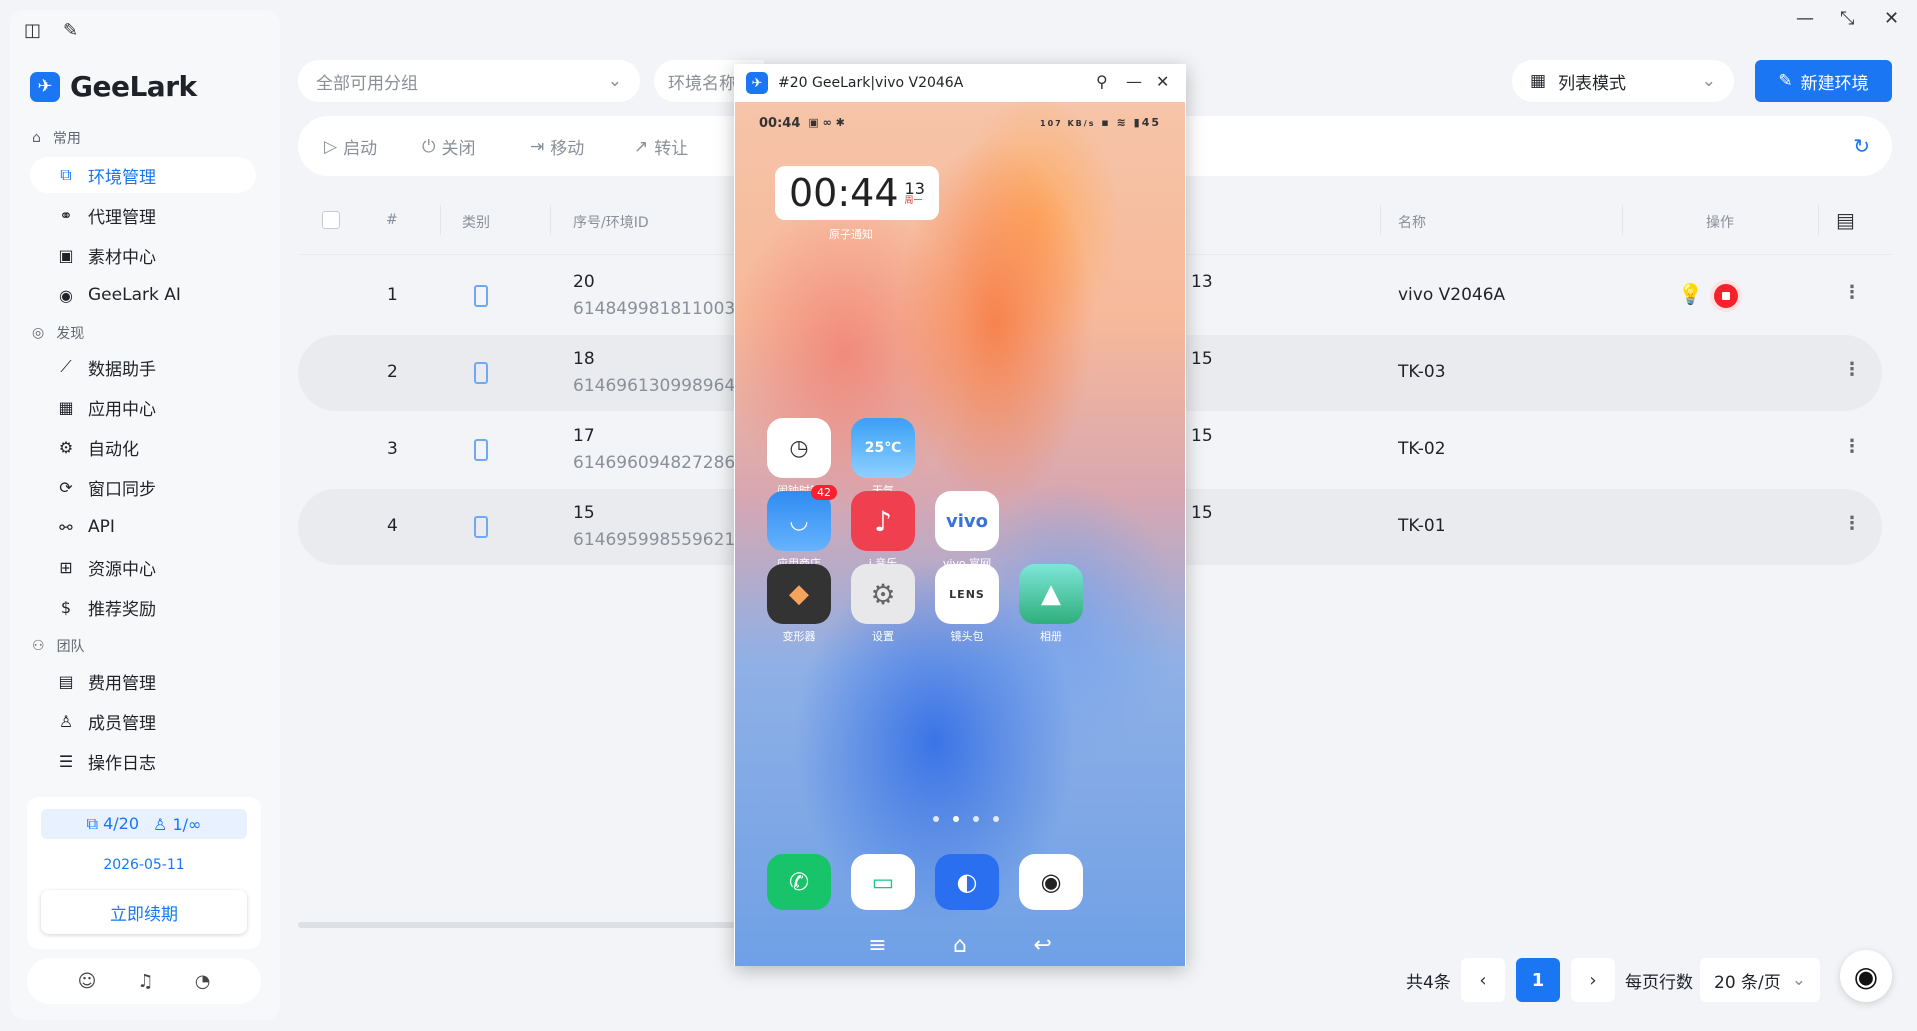  What do you see at coordinates (1051, 604) in the screenshot?
I see `app-gallery: ▲ 相册` at bounding box center [1051, 604].